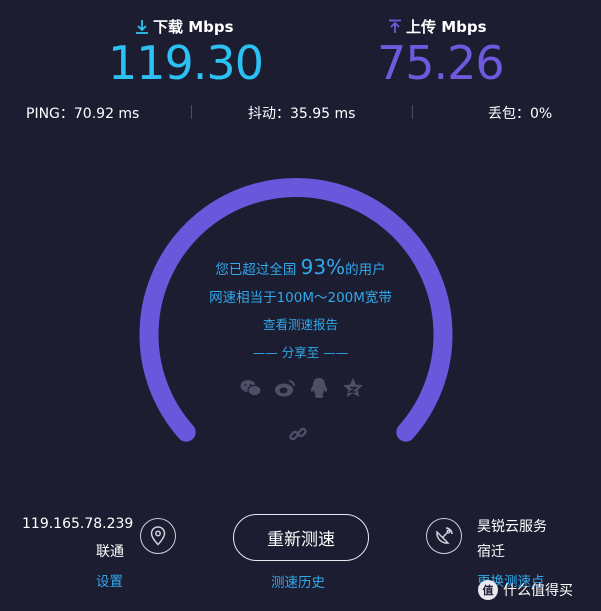 The width and height of the screenshot is (601, 611). Describe the element at coordinates (298, 581) in the screenshot. I see `history-link: 测速历史` at that location.